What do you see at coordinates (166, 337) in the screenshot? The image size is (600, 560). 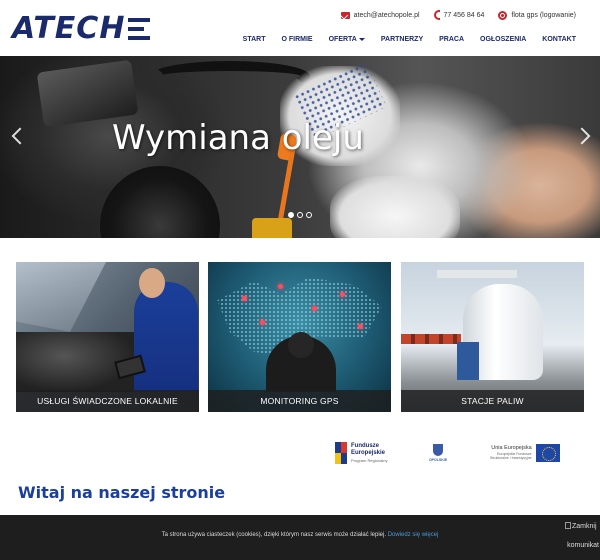 I see `mechanic-image` at bounding box center [166, 337].